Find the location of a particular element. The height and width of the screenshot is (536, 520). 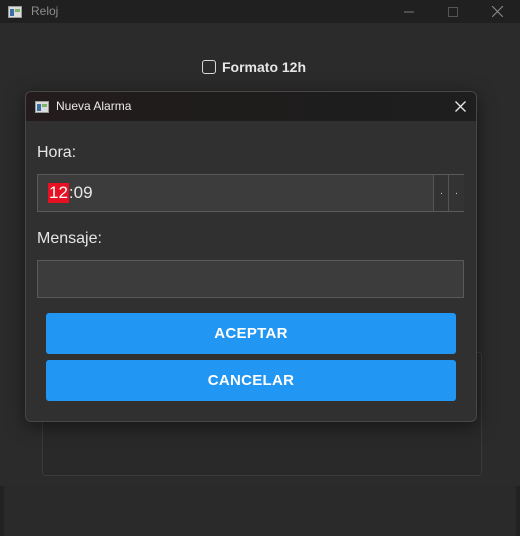

time-hour-segment: 12 is located at coordinates (58, 193).